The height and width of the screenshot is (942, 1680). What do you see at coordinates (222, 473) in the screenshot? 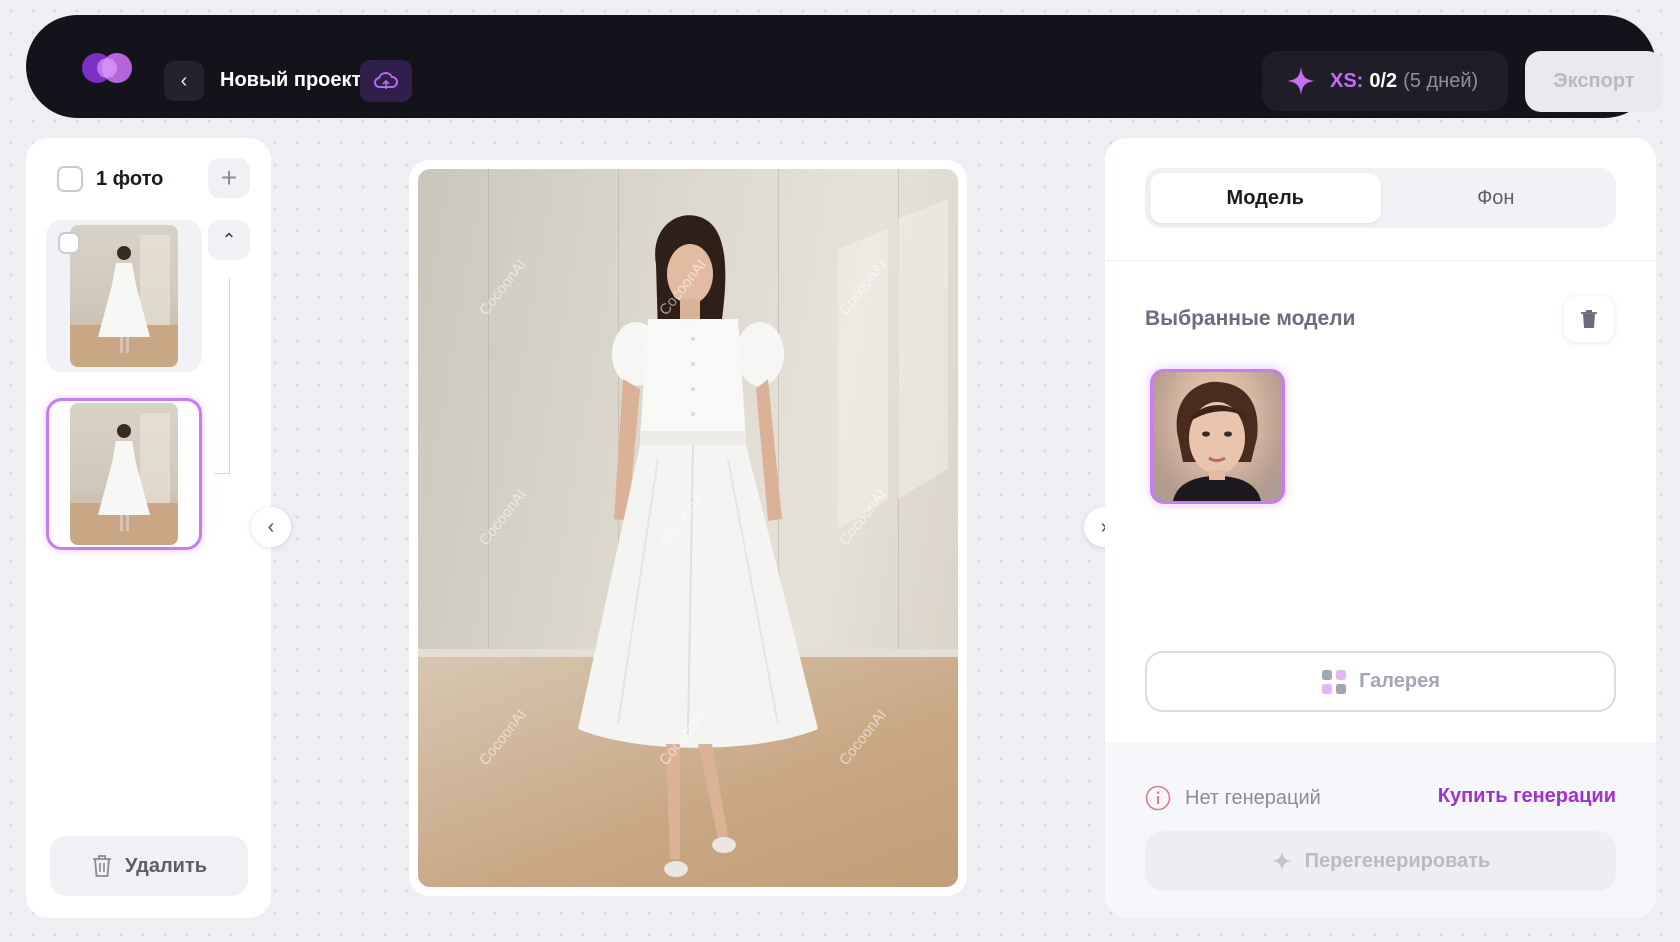
I see `version-tree-elbow` at bounding box center [222, 473].